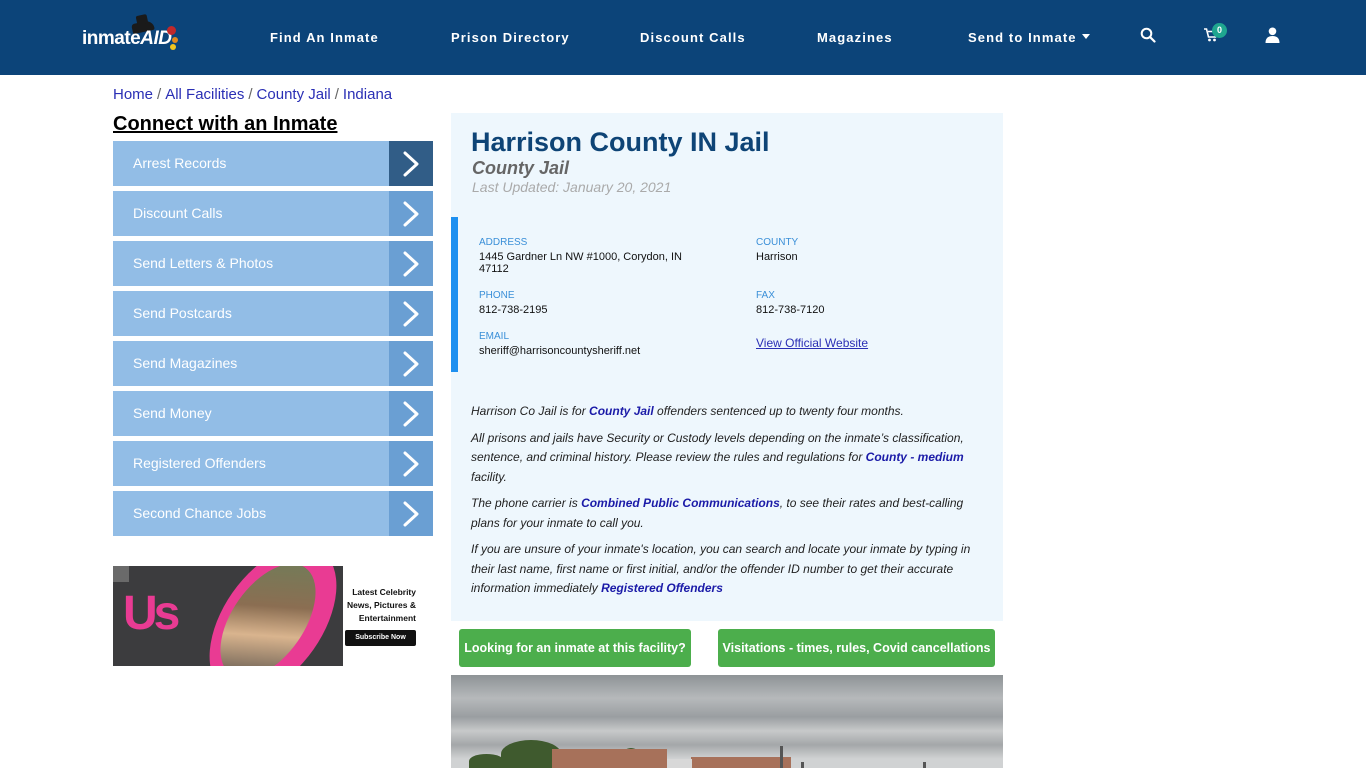 This screenshot has width=1366, height=768. What do you see at coordinates (273, 213) in the screenshot?
I see `sidebar-item-discount-calls: Discount Calls` at bounding box center [273, 213].